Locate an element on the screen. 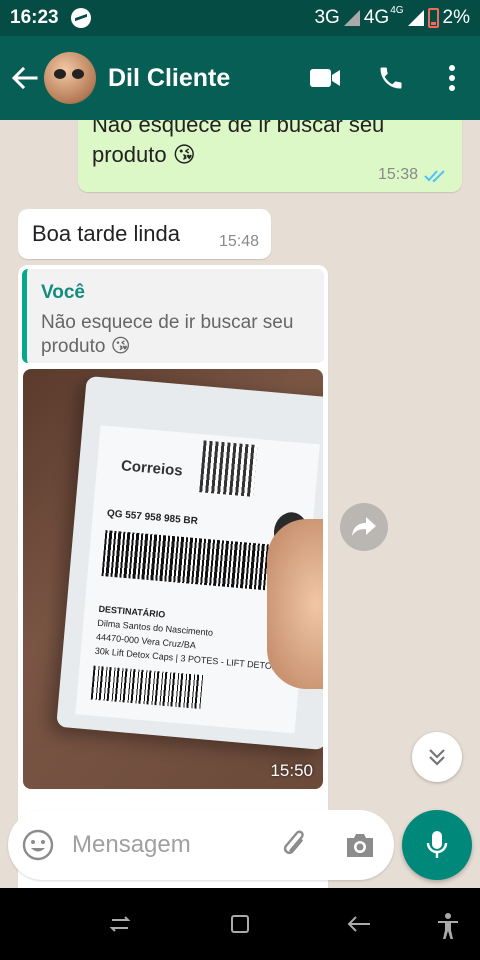  video-call-button is located at coordinates (325, 78).